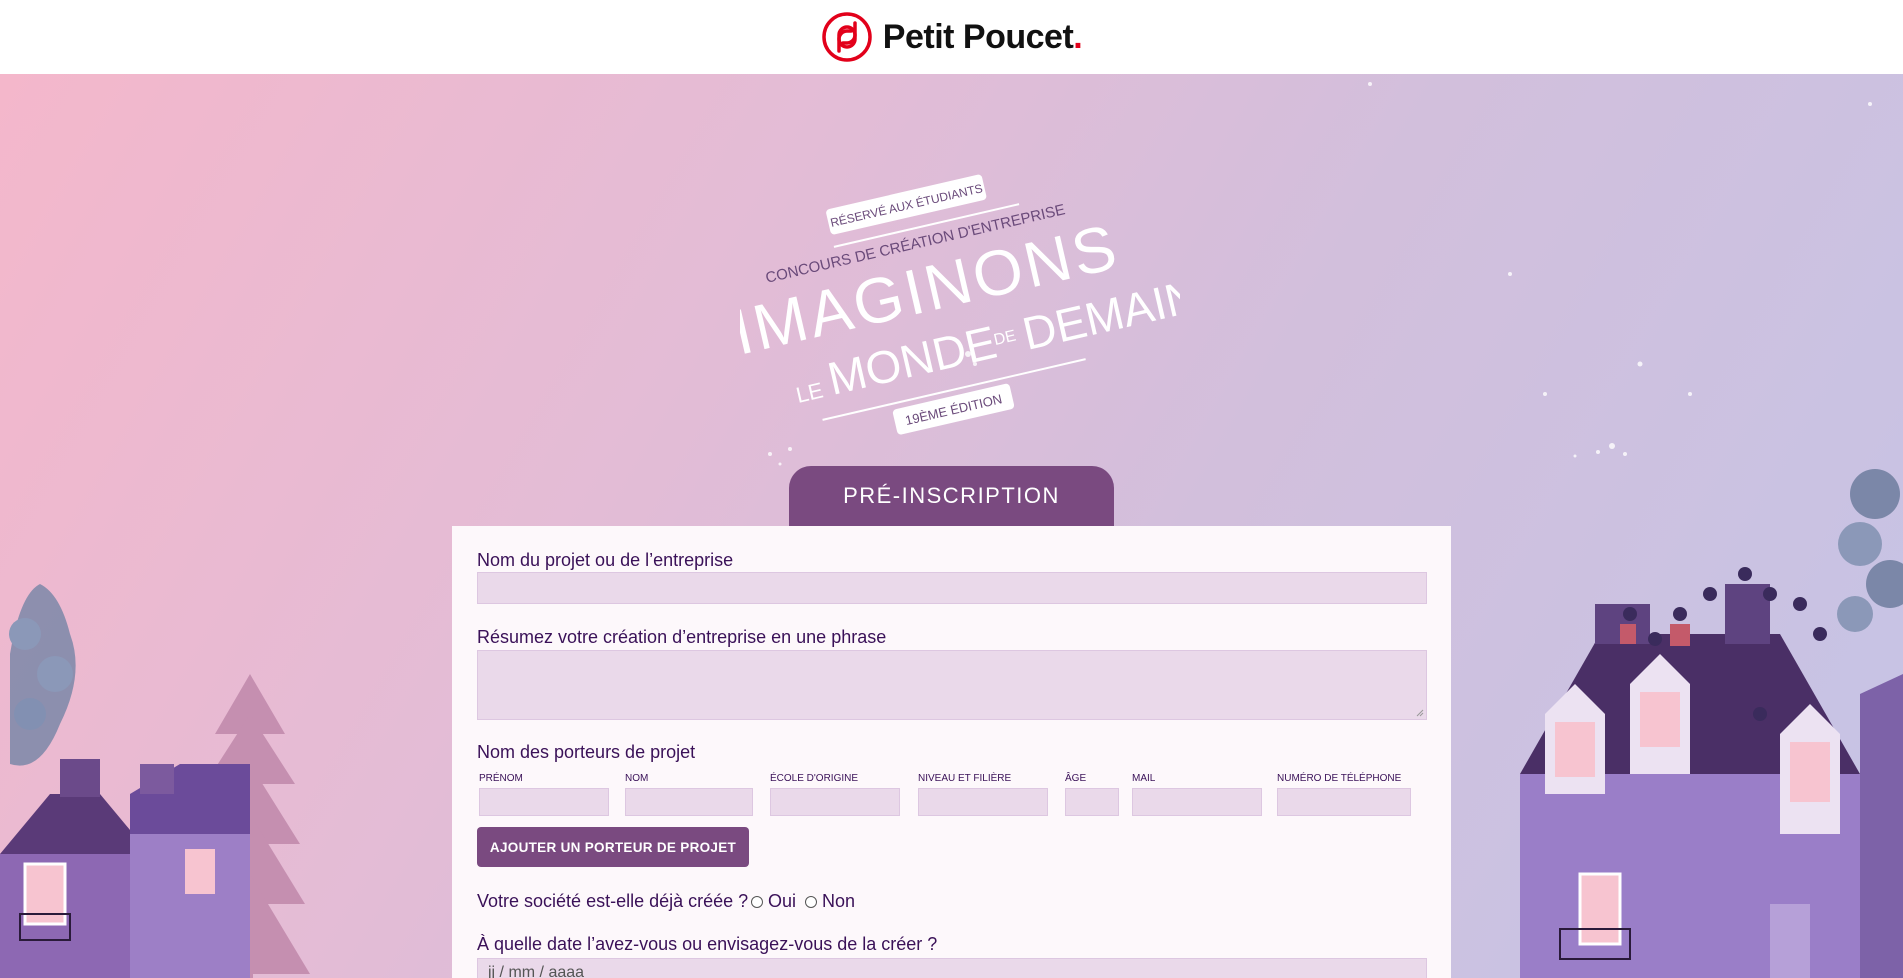 The height and width of the screenshot is (978, 1903). Describe the element at coordinates (847, 37) in the screenshot. I see `petit-poucet-logo-icon` at that location.